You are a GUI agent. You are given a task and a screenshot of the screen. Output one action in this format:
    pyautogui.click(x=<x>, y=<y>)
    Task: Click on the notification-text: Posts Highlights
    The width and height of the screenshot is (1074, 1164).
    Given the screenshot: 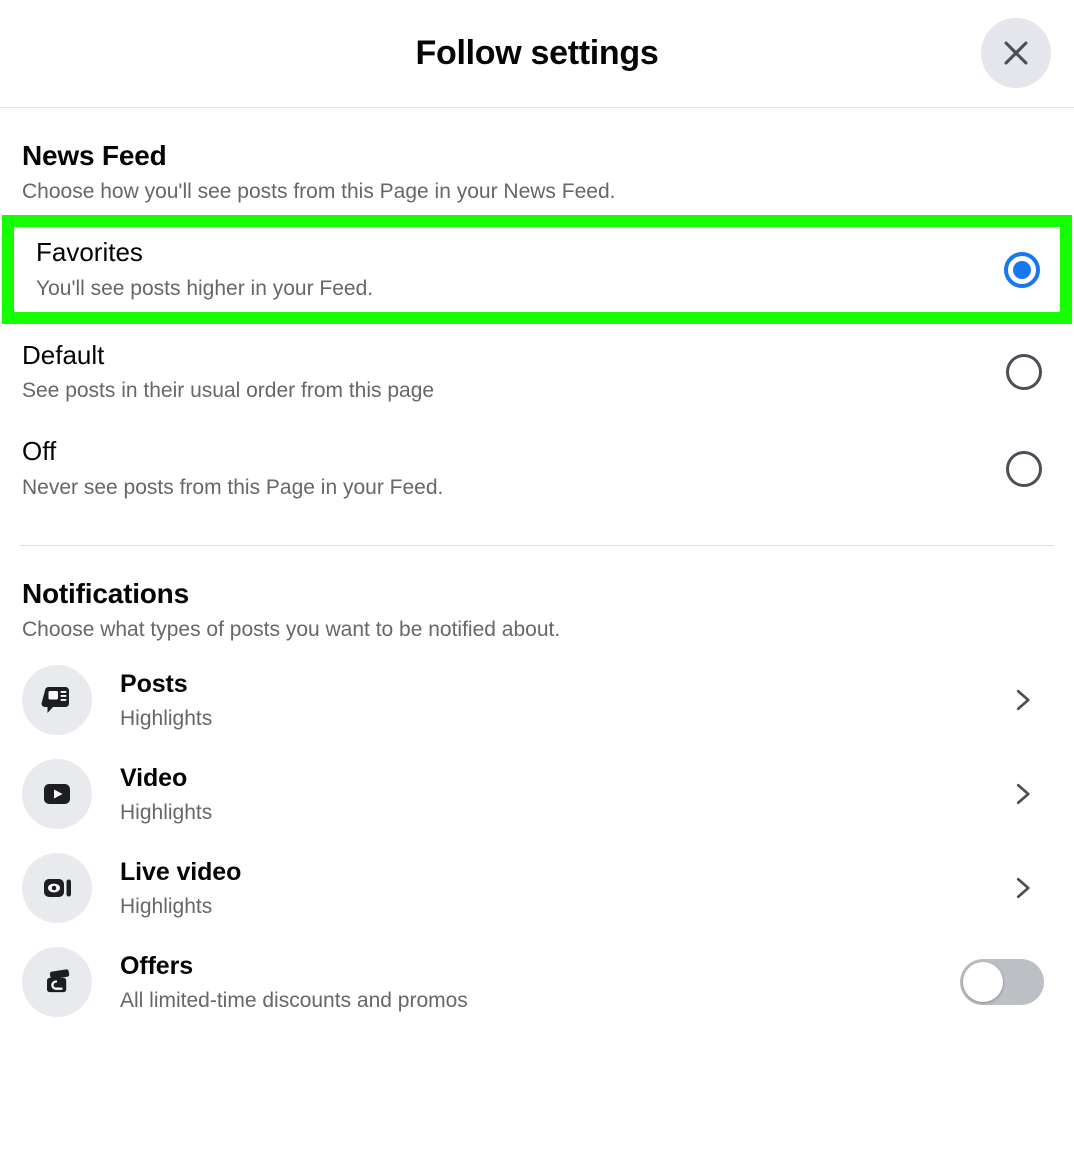 What is the action you would take?
    pyautogui.click(x=546, y=700)
    